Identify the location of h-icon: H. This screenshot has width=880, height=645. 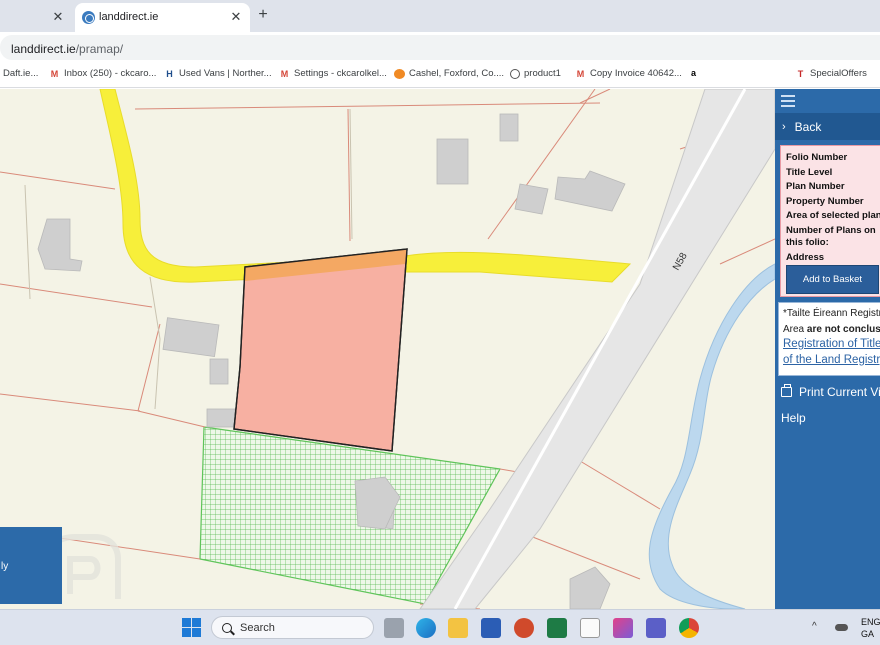
(169, 73).